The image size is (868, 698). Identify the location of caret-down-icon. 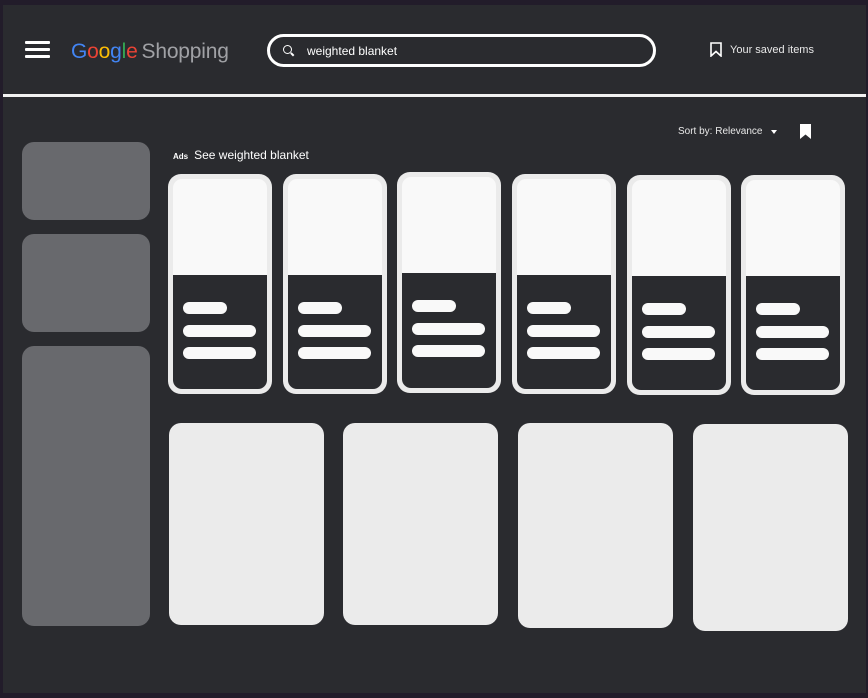
(773, 131).